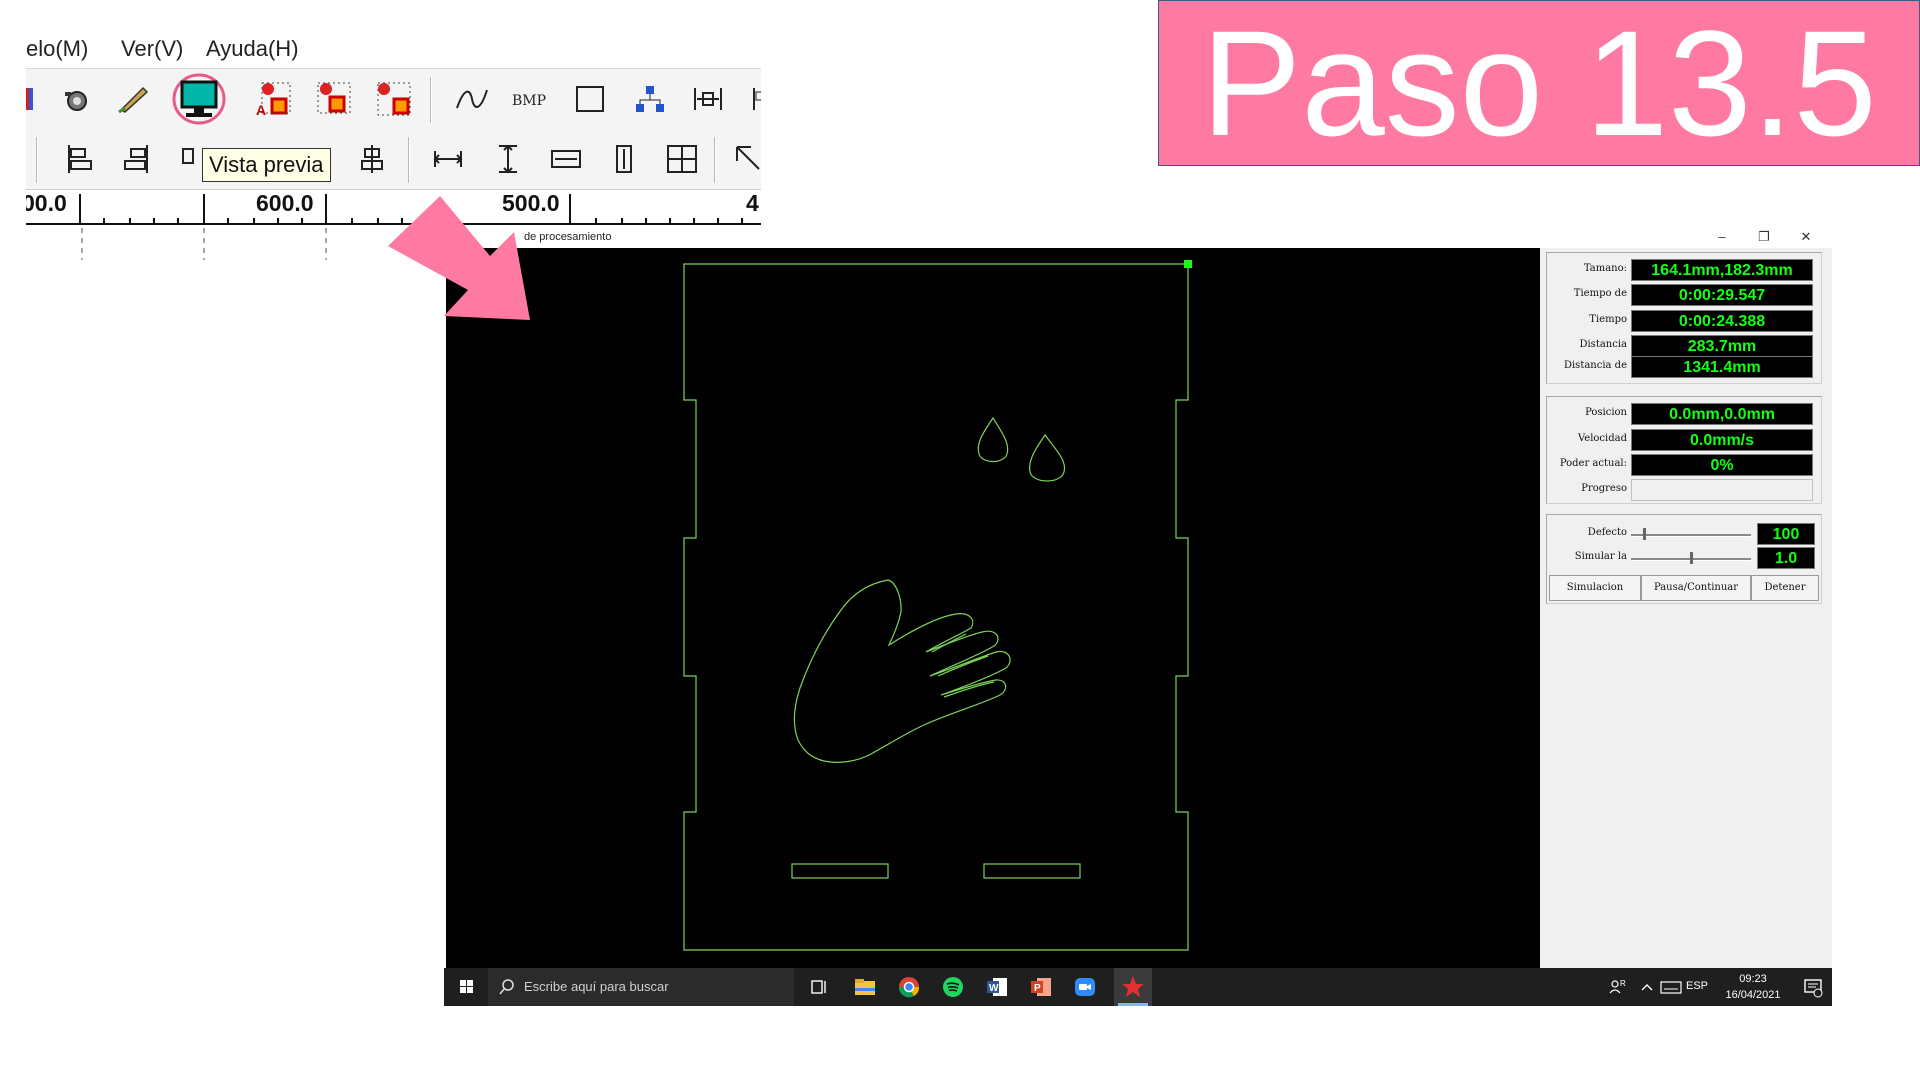 The image size is (1920, 1080). Describe the element at coordinates (1603, 344) in the screenshot. I see `info-label: Distancia` at that location.